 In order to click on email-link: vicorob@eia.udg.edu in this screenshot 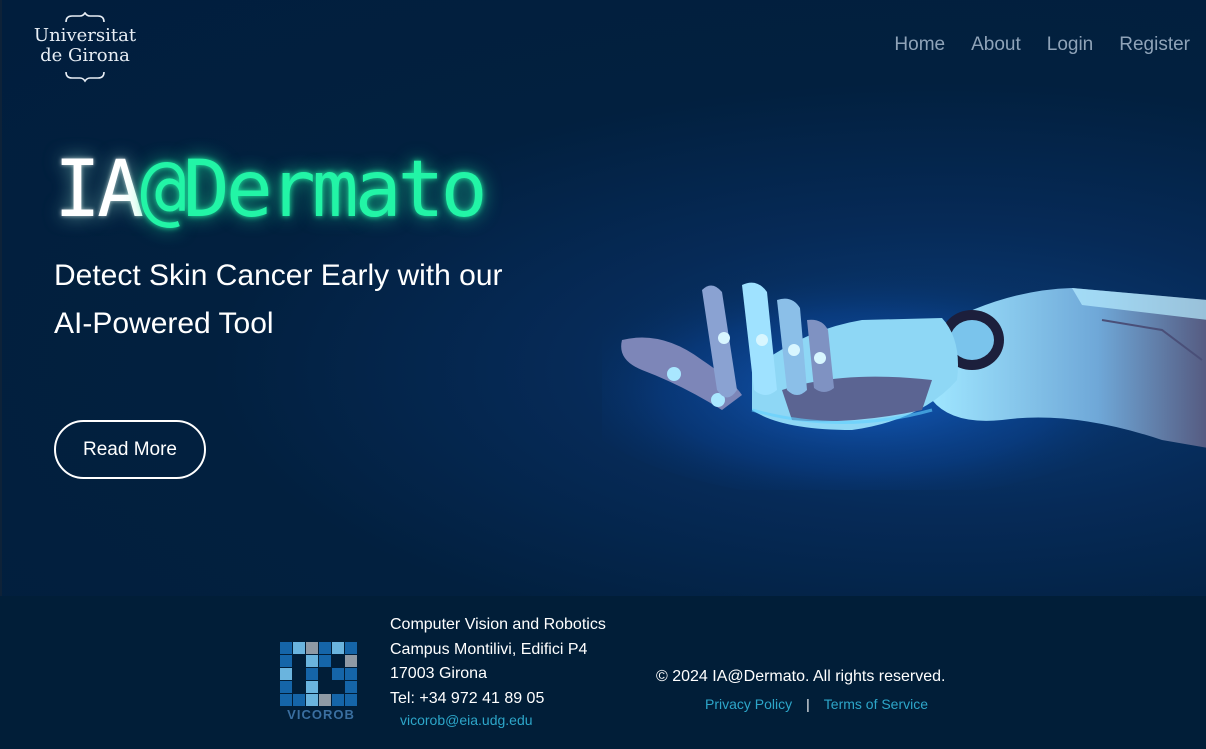, I will do `click(466, 720)`.